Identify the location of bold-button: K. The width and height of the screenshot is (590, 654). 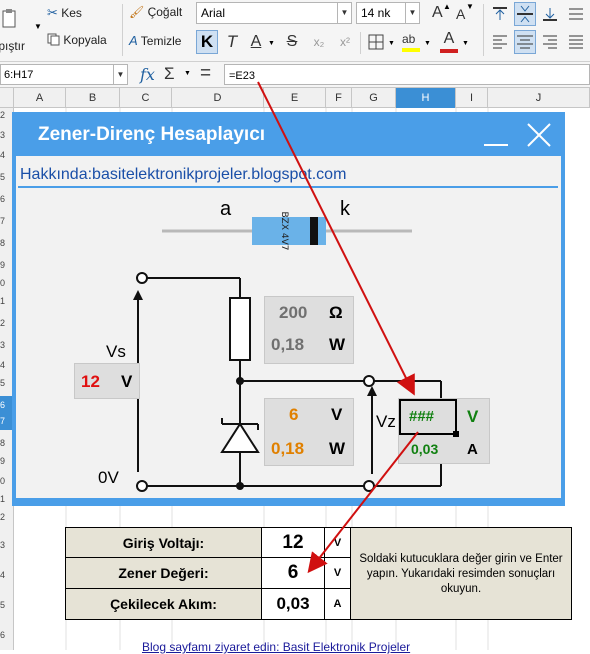
(207, 42).